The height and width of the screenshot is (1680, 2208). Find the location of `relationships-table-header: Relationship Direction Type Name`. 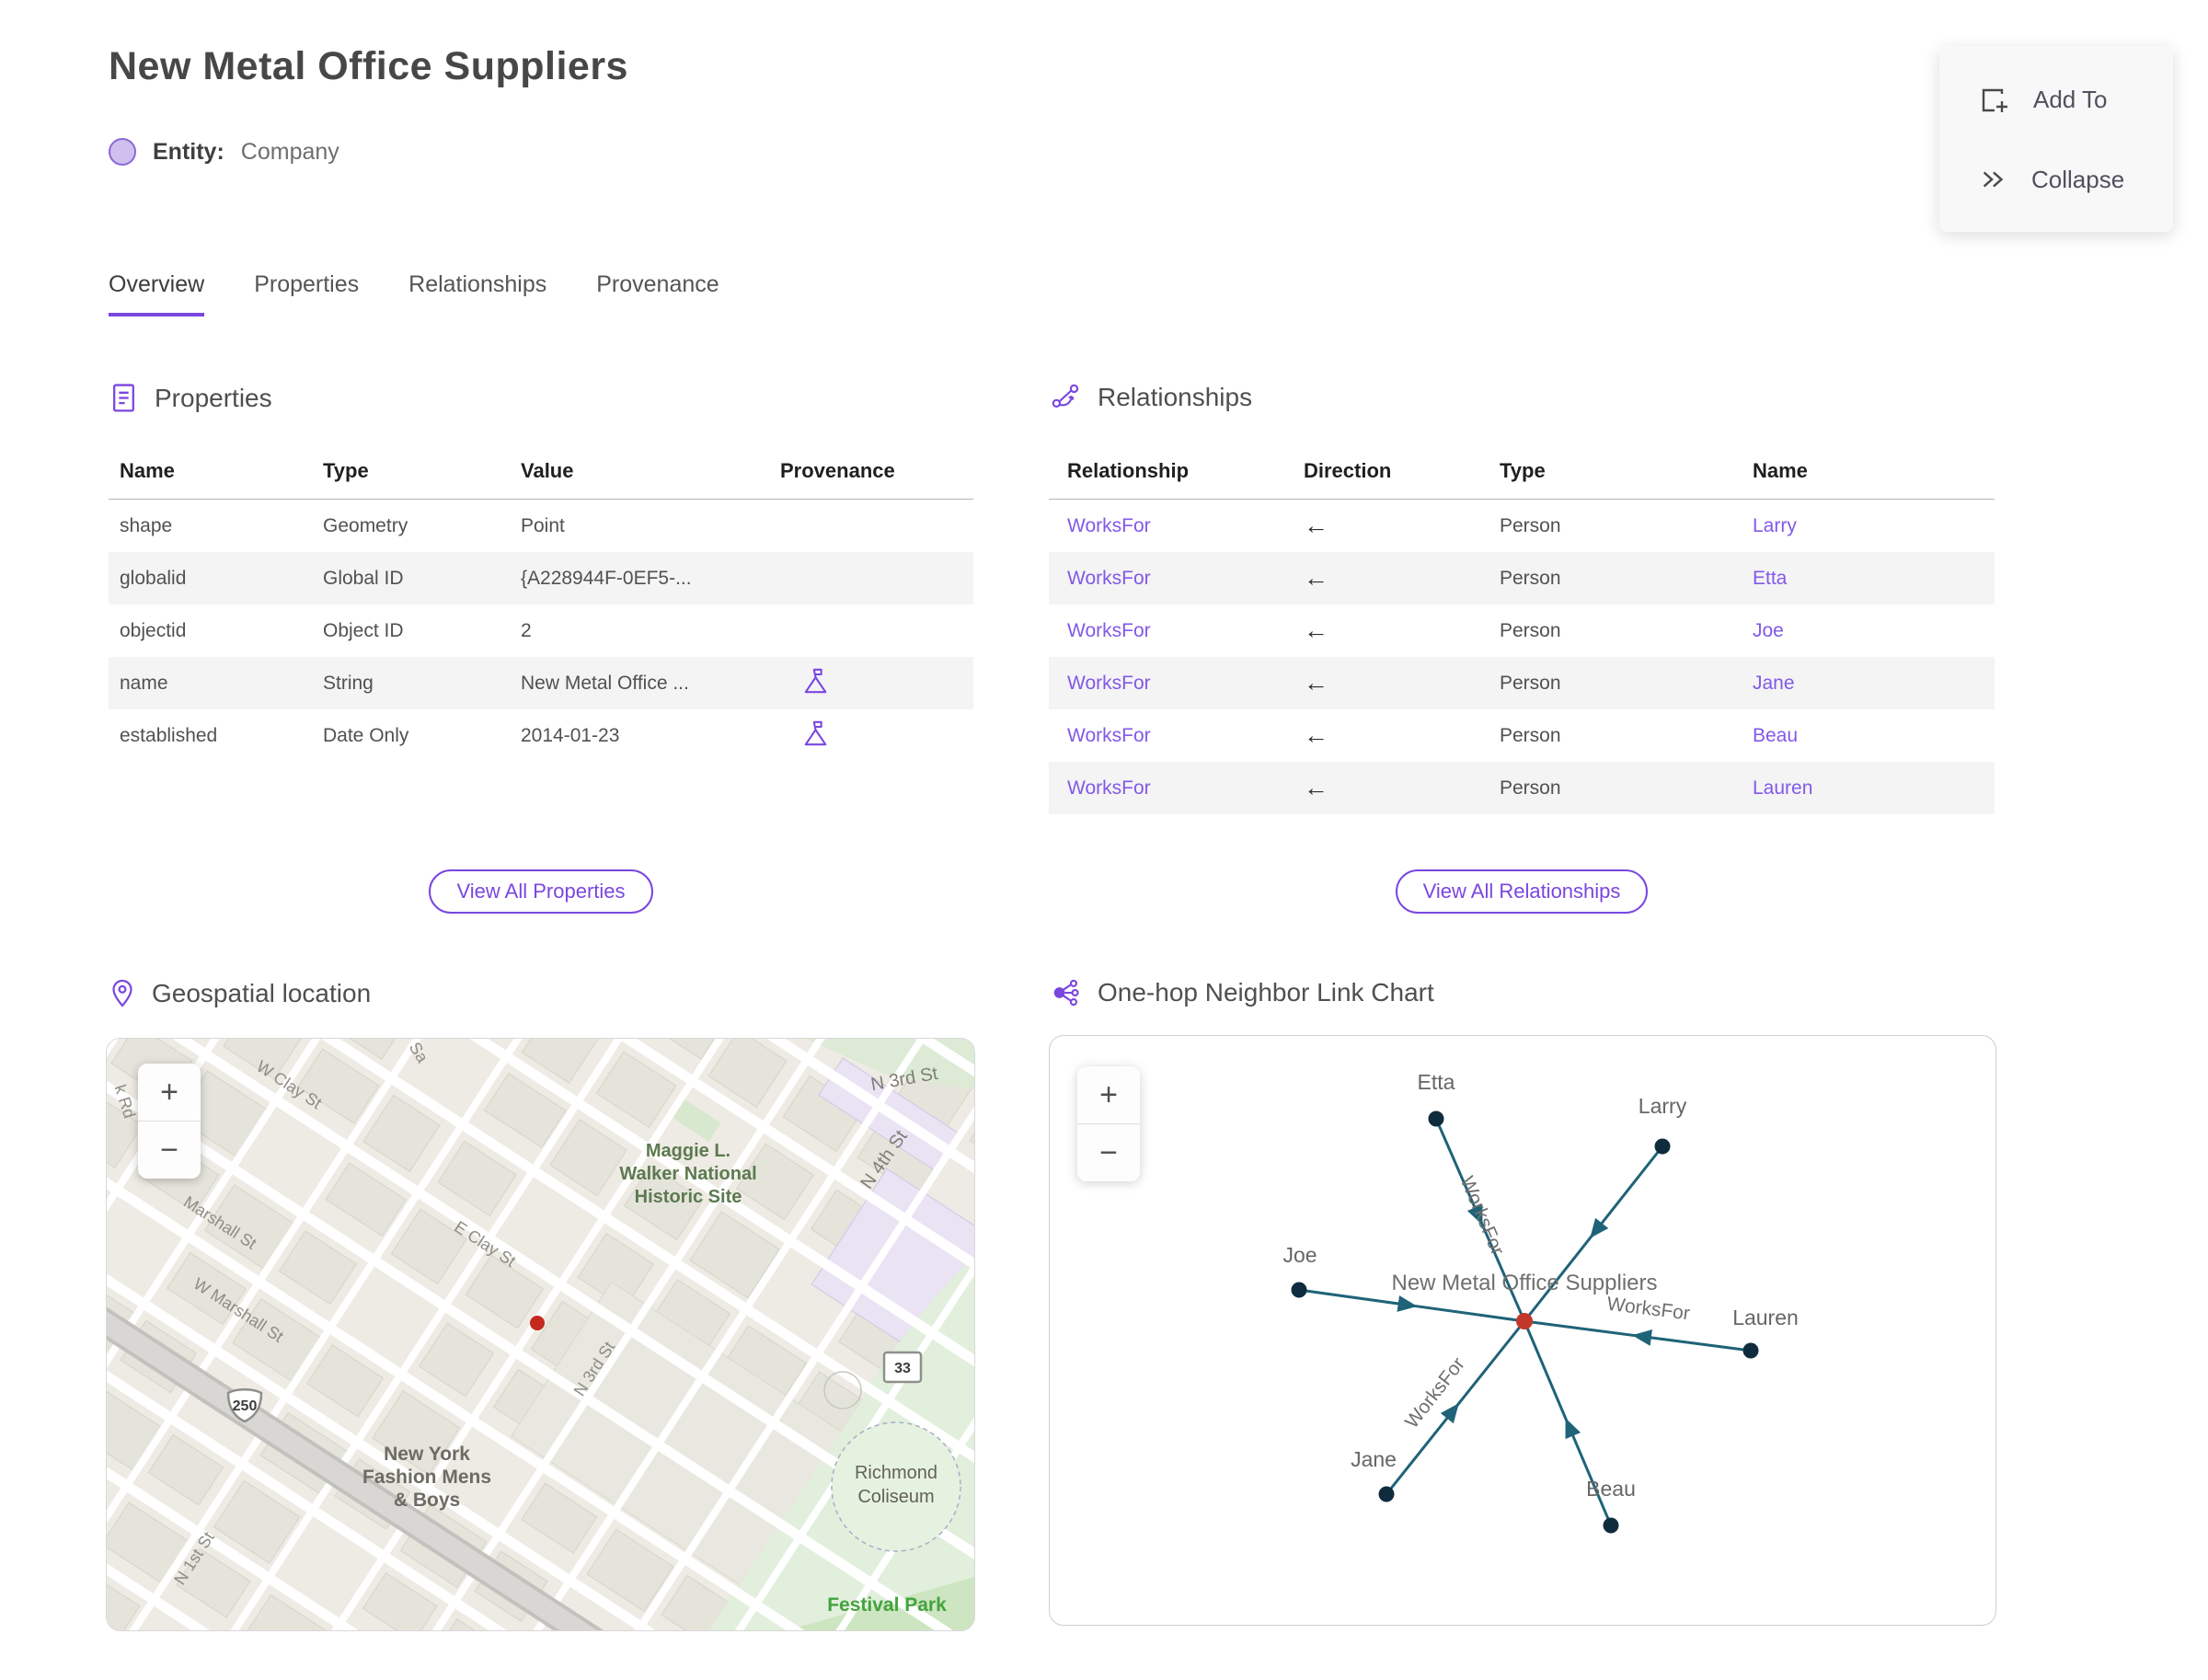

relationships-table-header: Relationship Direction Type Name is located at coordinates (1522, 474).